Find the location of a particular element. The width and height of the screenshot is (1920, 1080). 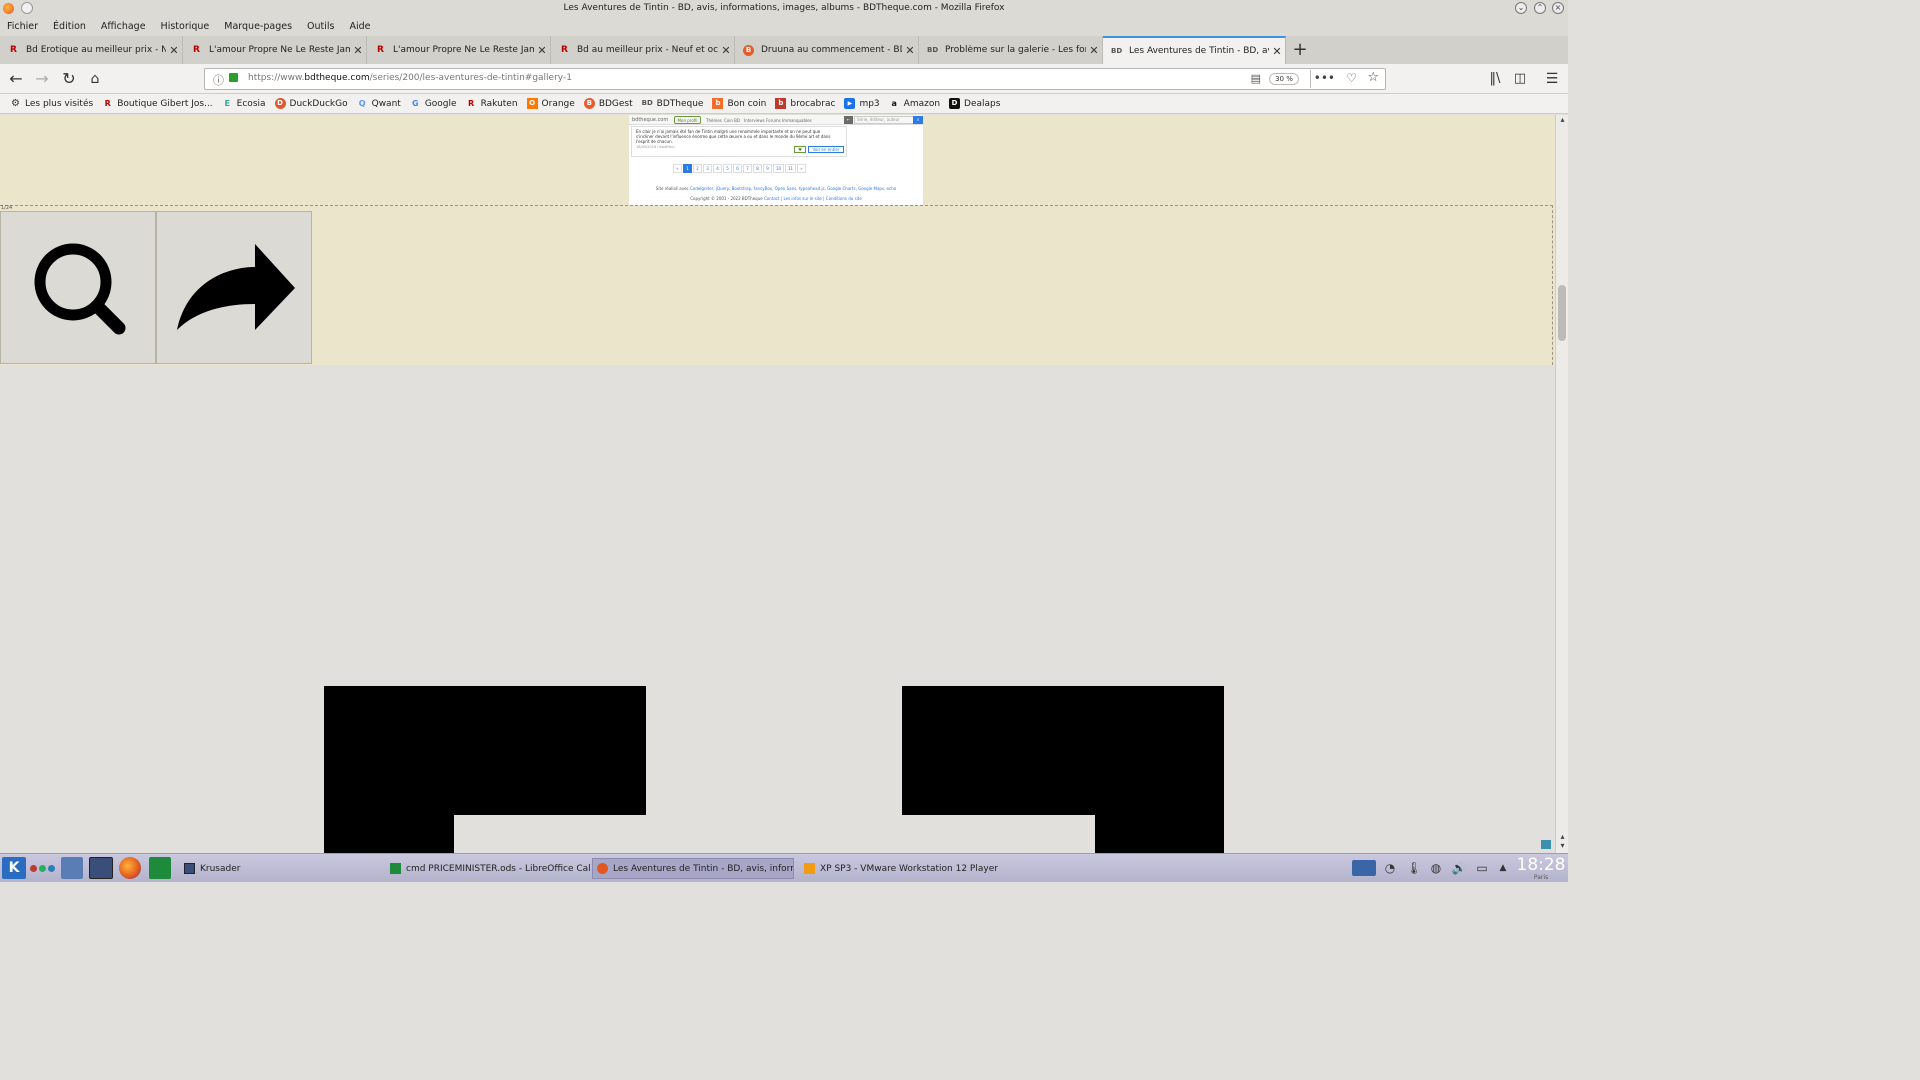

zoom-level: 30 % is located at coordinates (1284, 79).